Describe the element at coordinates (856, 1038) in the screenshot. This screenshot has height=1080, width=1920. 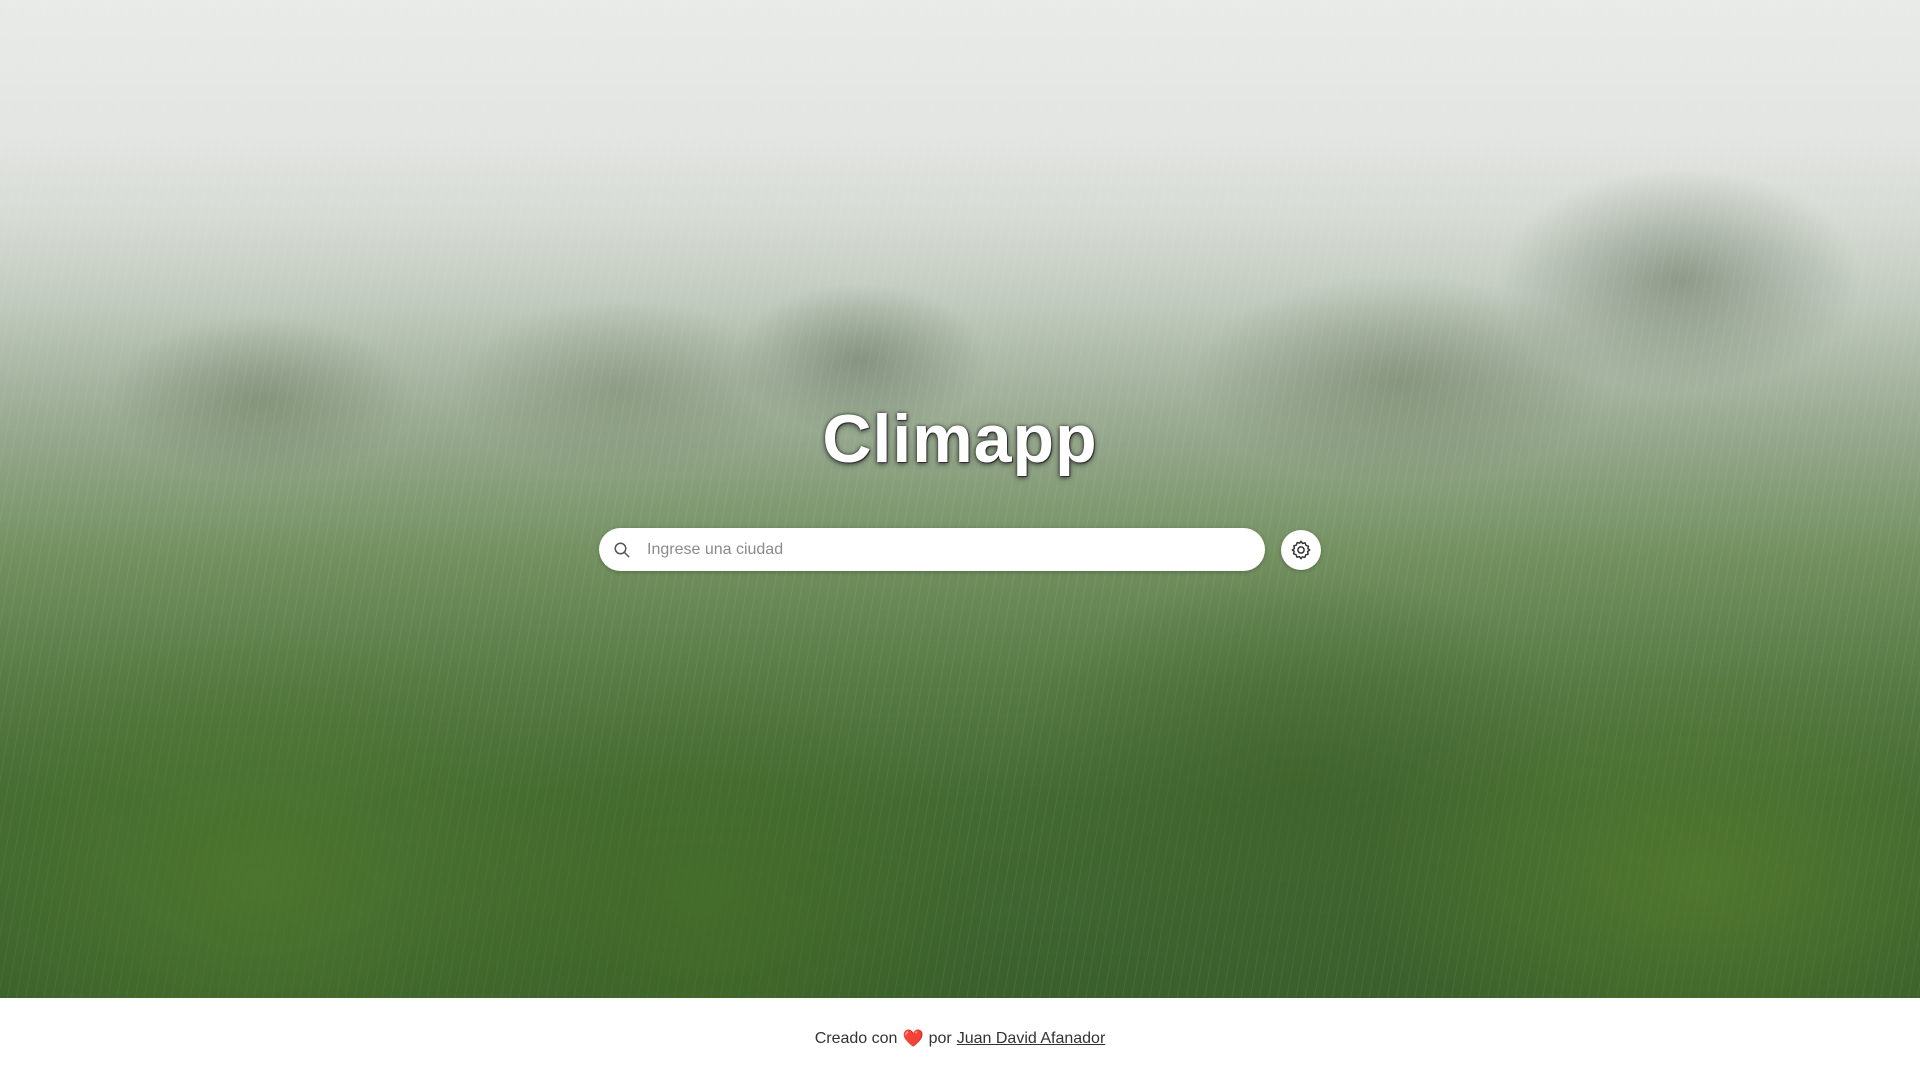
I see `footer-prefix: Creado con` at that location.